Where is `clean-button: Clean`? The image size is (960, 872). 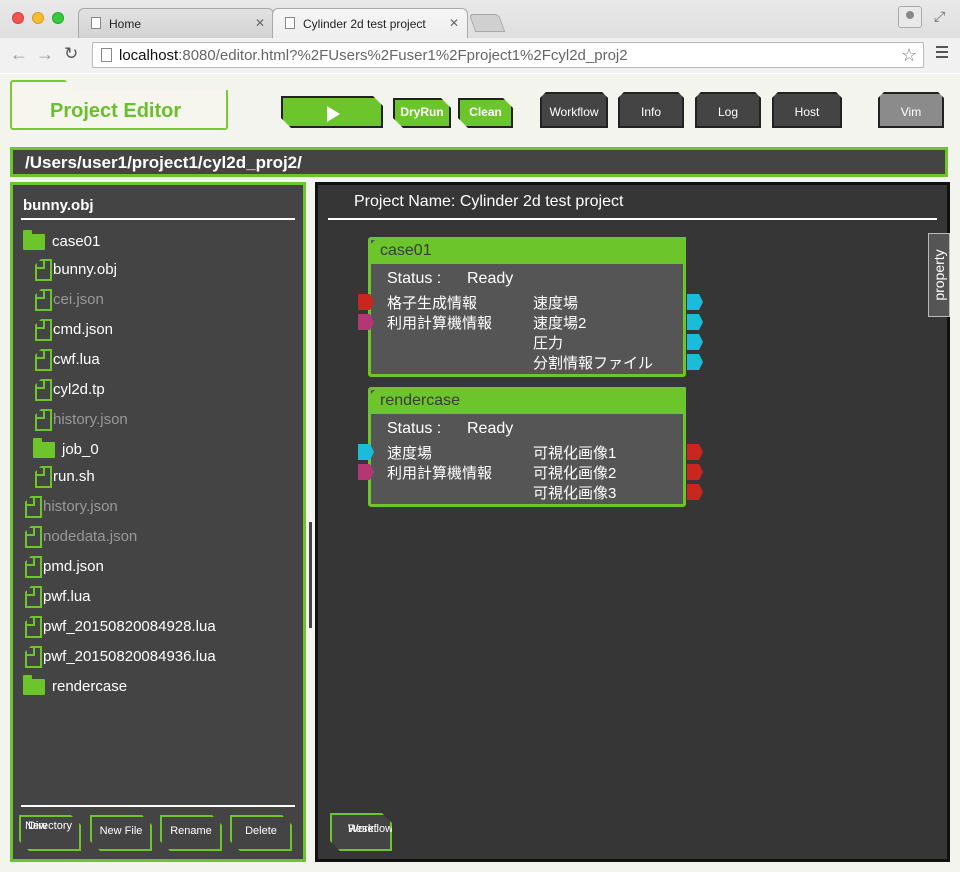
clean-button: Clean is located at coordinates (485, 113).